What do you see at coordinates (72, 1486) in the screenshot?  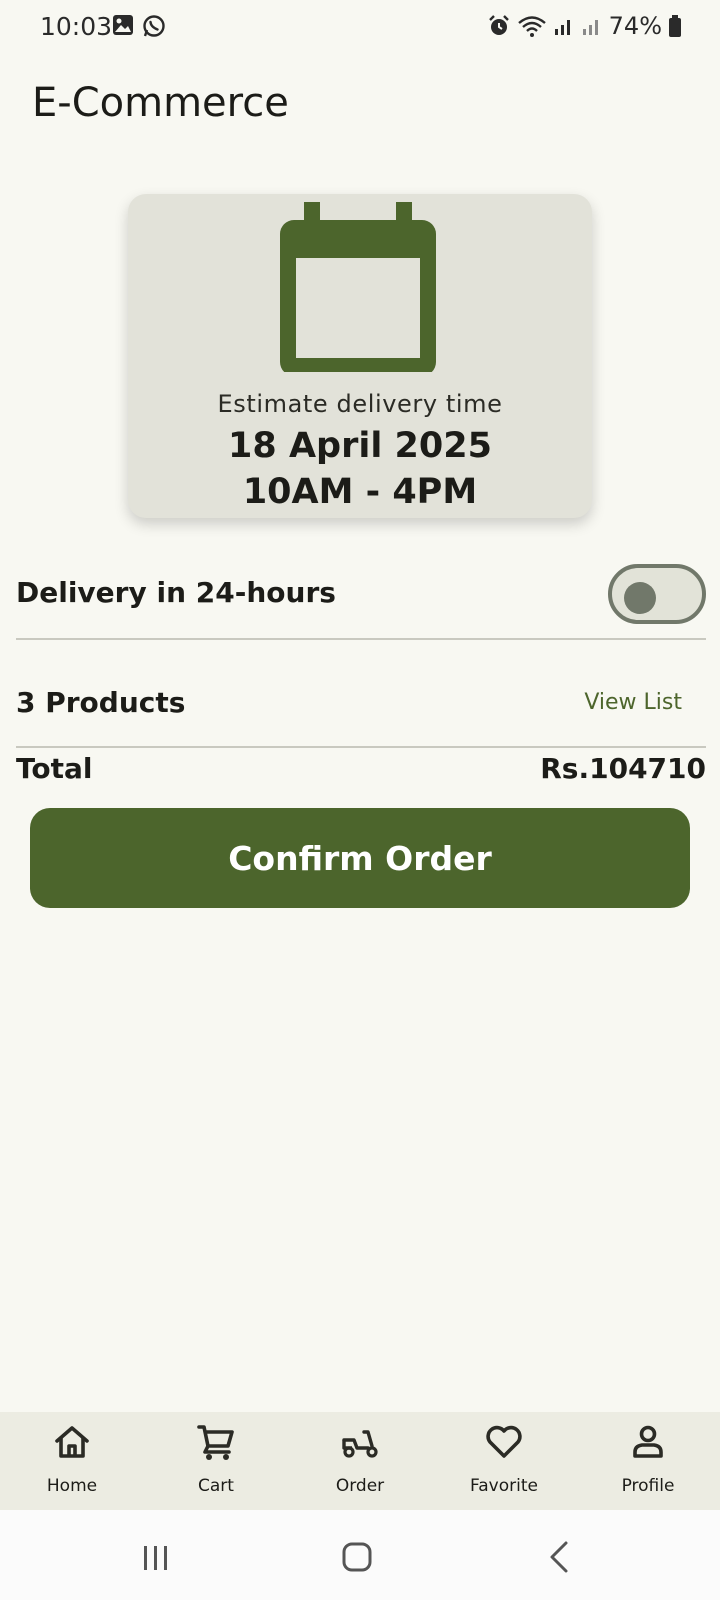 I see `nav-label-home: Home` at bounding box center [72, 1486].